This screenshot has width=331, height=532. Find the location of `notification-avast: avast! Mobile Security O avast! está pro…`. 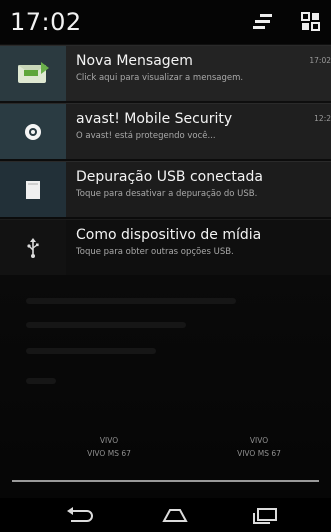

notification-avast: avast! Mobile Security O avast! está pro… is located at coordinates (165, 131).